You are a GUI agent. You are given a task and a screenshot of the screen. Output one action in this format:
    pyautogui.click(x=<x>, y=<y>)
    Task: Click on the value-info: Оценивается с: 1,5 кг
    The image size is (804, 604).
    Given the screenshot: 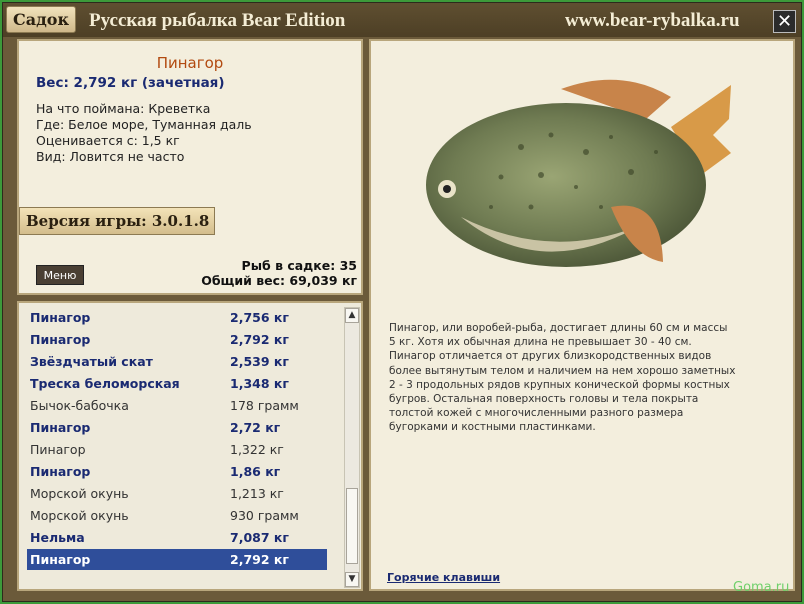 What is the action you would take?
    pyautogui.click(x=108, y=140)
    